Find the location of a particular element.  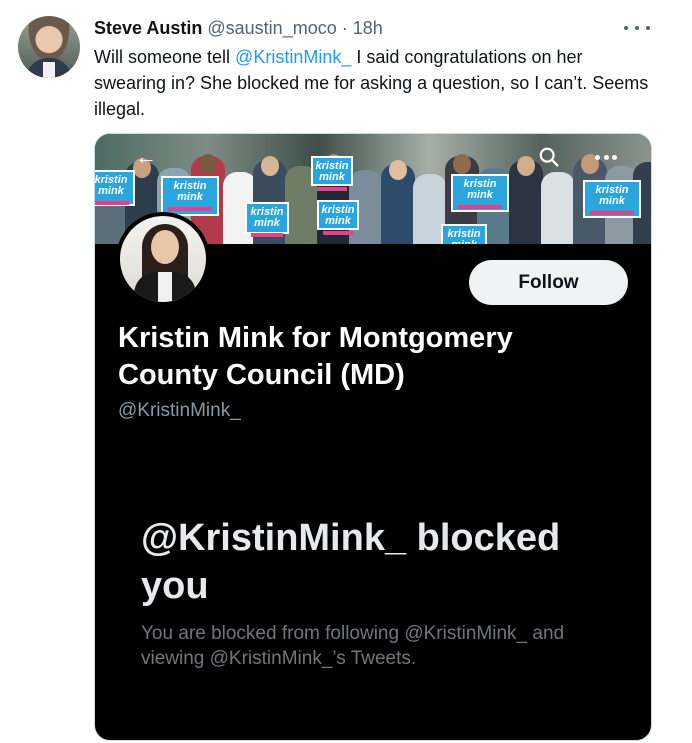

profile-avatar is located at coordinates (163, 259).